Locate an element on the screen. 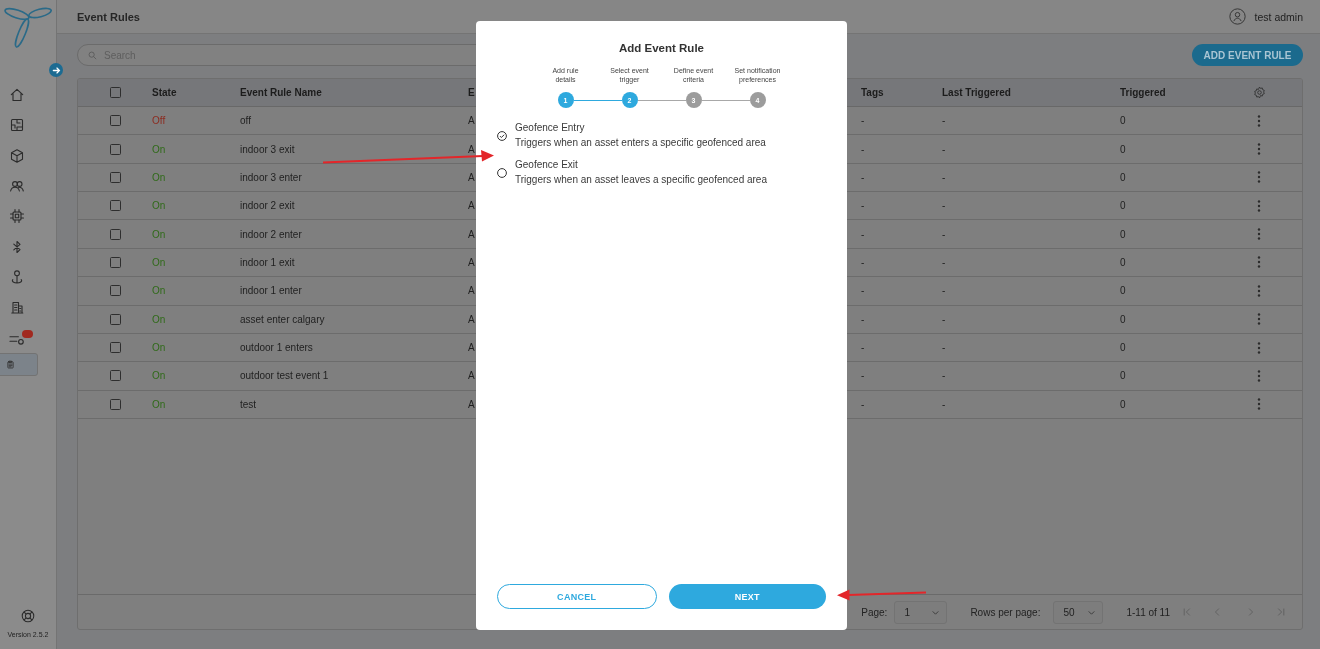 The height and width of the screenshot is (649, 1320). radio-icon is located at coordinates (502, 172).